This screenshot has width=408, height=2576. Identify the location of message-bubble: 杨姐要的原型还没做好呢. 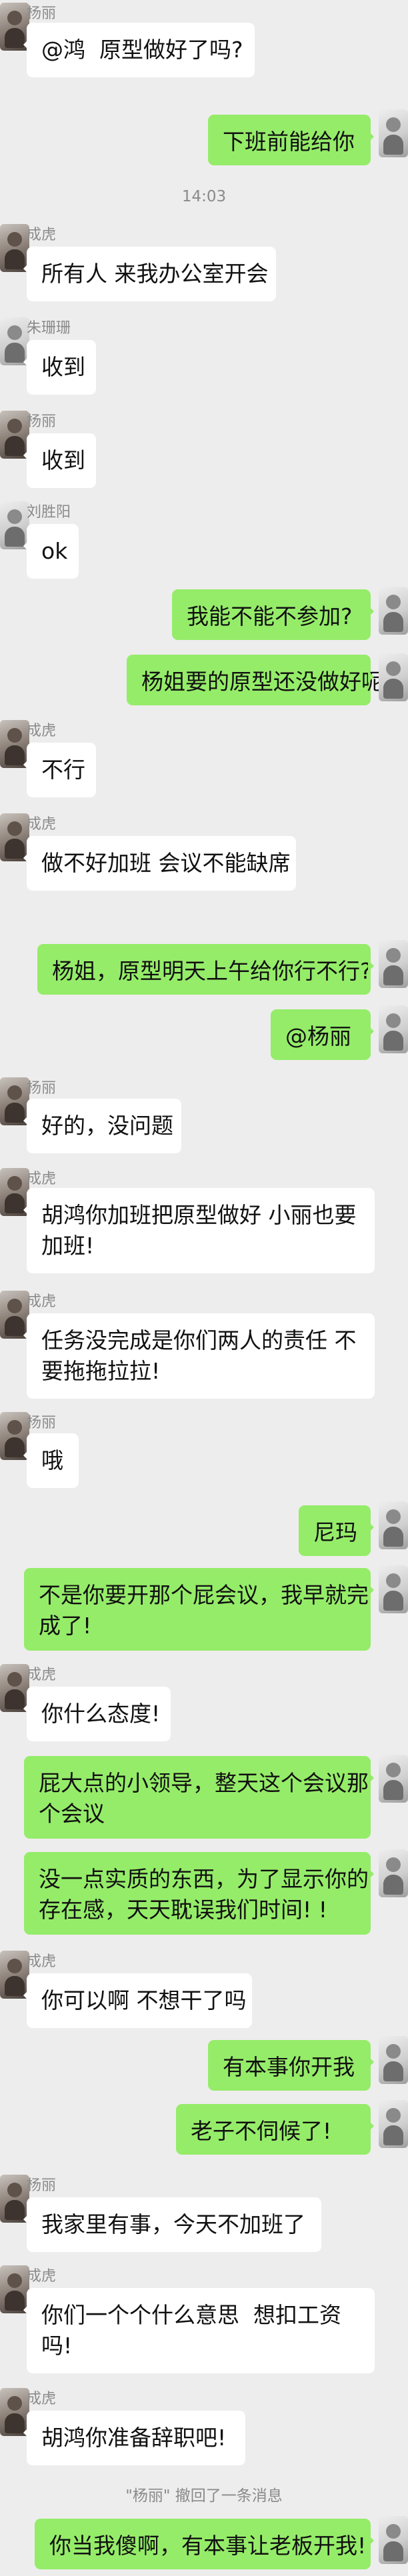
(255, 680).